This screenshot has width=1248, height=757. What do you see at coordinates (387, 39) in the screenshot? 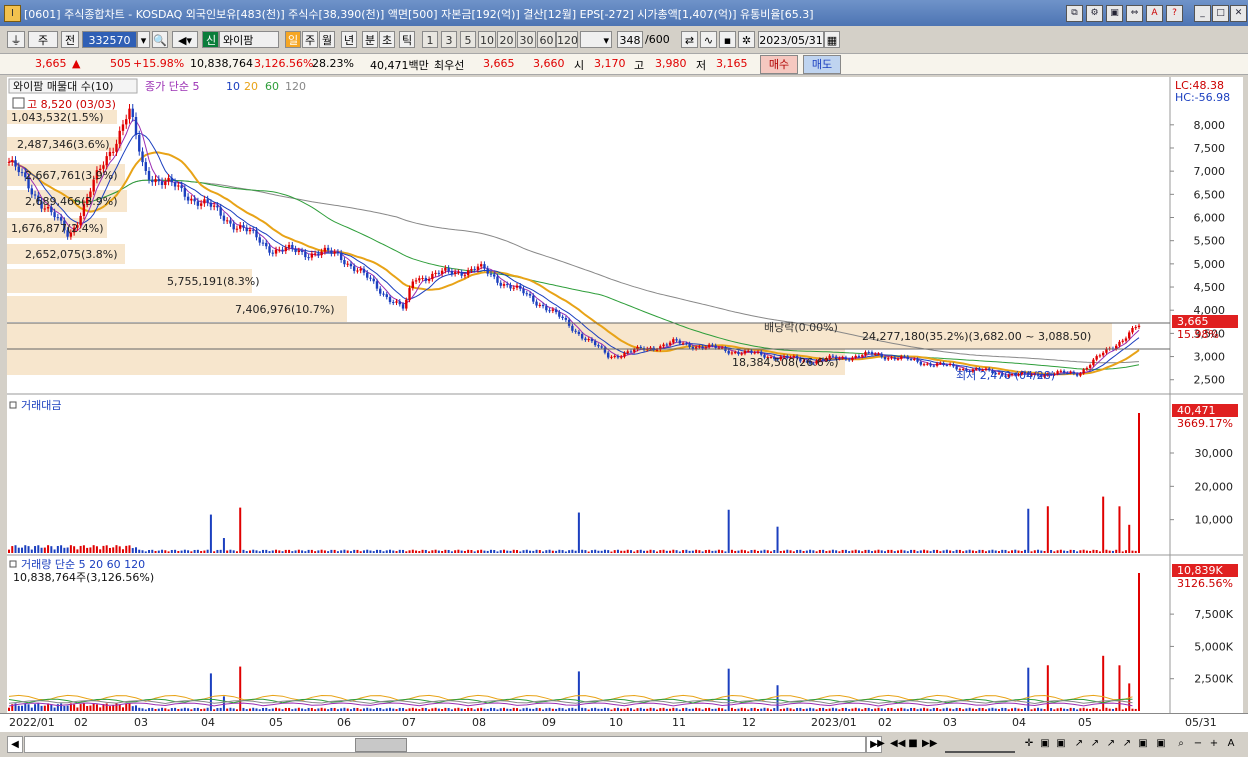
I see `tab-second: 초` at bounding box center [387, 39].